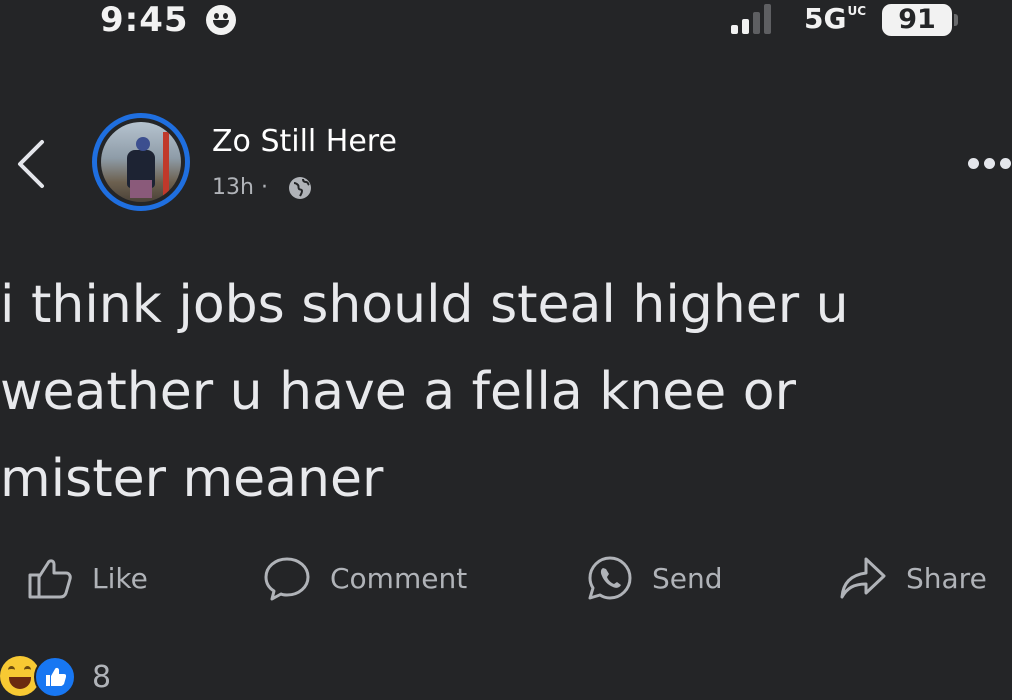  I want to click on share-arrow-icon, so click(863, 578).